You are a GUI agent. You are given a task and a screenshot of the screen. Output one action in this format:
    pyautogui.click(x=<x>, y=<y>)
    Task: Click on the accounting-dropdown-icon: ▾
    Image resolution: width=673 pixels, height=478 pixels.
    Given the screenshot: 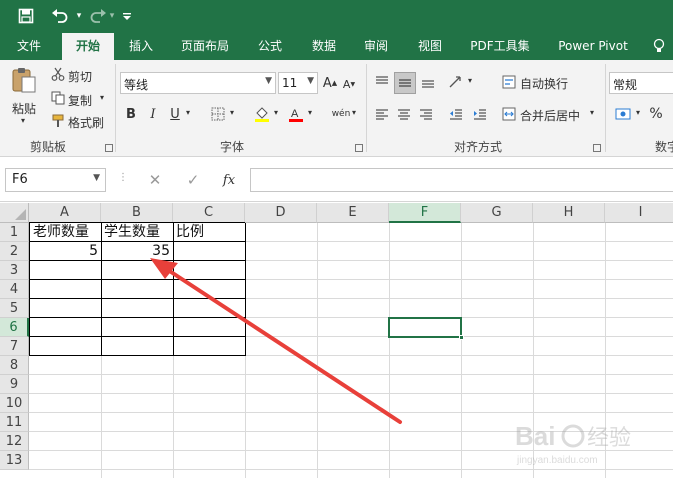 What is the action you would take?
    pyautogui.click(x=638, y=112)
    